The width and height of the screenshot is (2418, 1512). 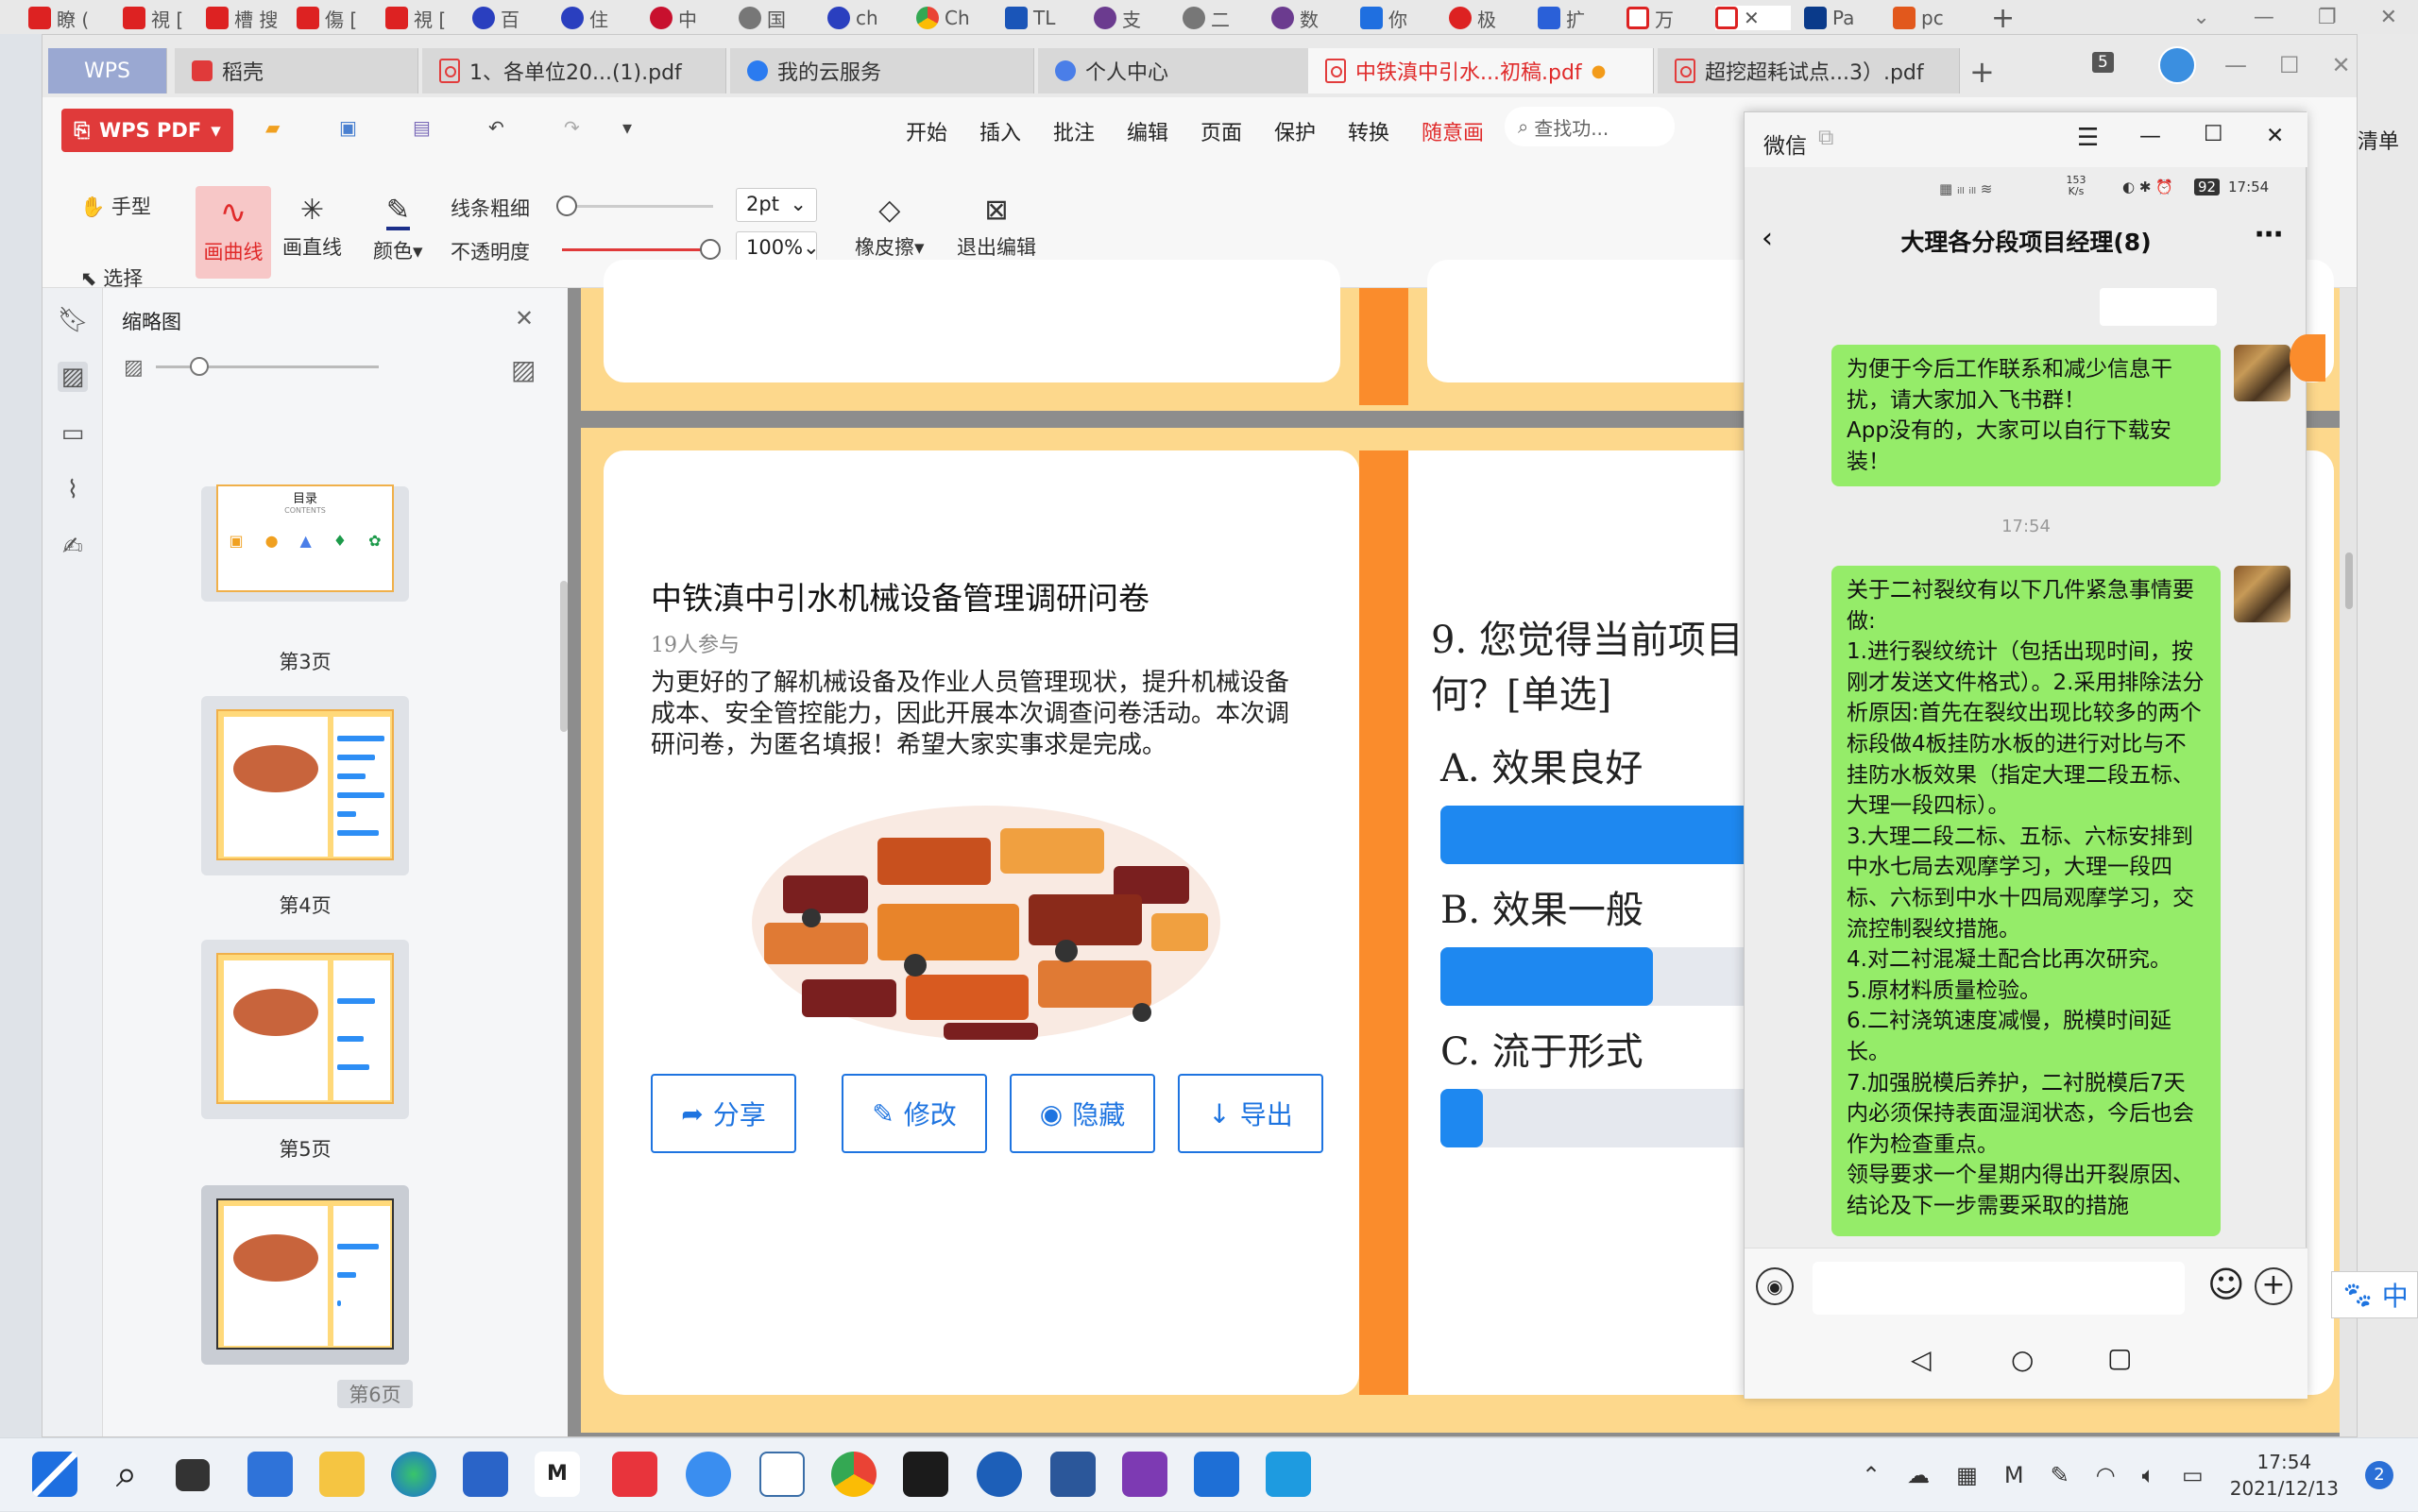 I want to click on emoji-icon: ☺, so click(x=2226, y=1284).